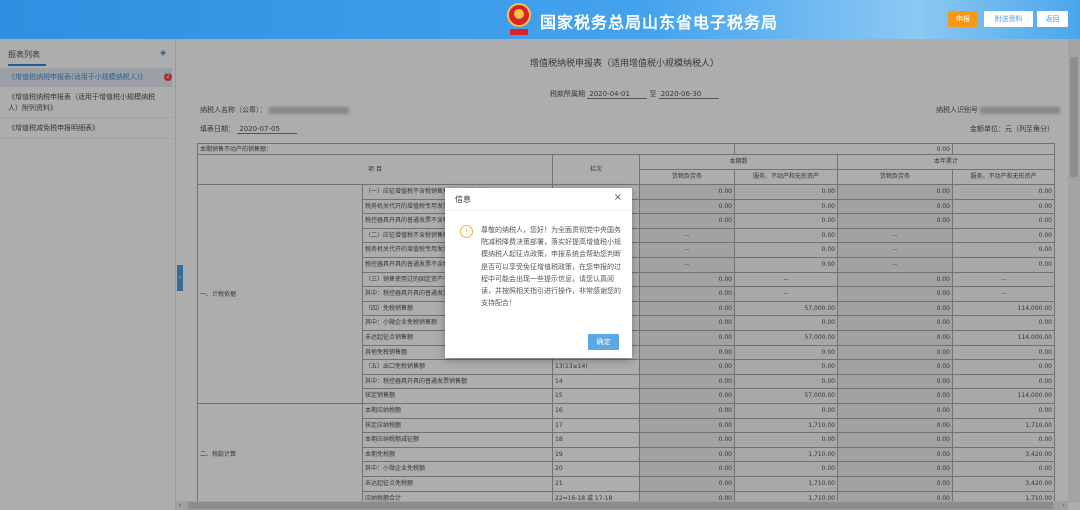 The height and width of the screenshot is (510, 1080). Describe the element at coordinates (618, 197) in the screenshot. I see `close-icon: ×` at that location.